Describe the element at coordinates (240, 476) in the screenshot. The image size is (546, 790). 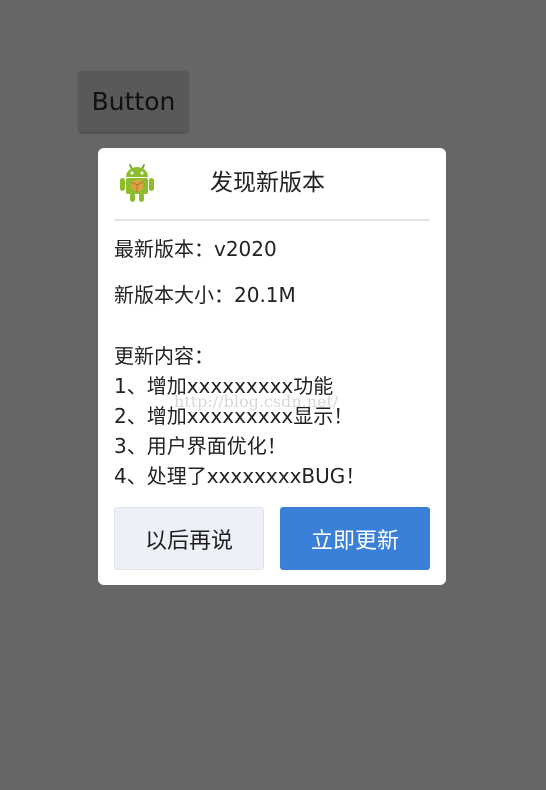
I see `changelog-item: 4、处理了xxxxxxxxBUG！` at that location.